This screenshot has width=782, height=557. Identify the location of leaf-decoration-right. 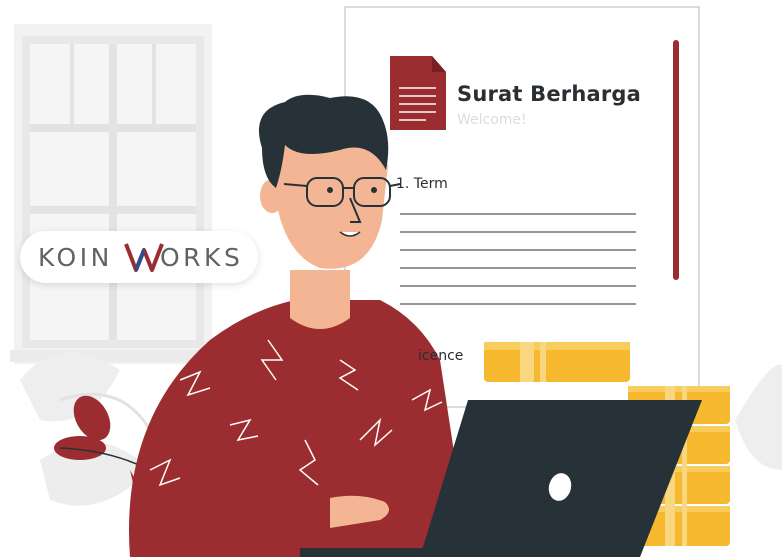
(758, 417).